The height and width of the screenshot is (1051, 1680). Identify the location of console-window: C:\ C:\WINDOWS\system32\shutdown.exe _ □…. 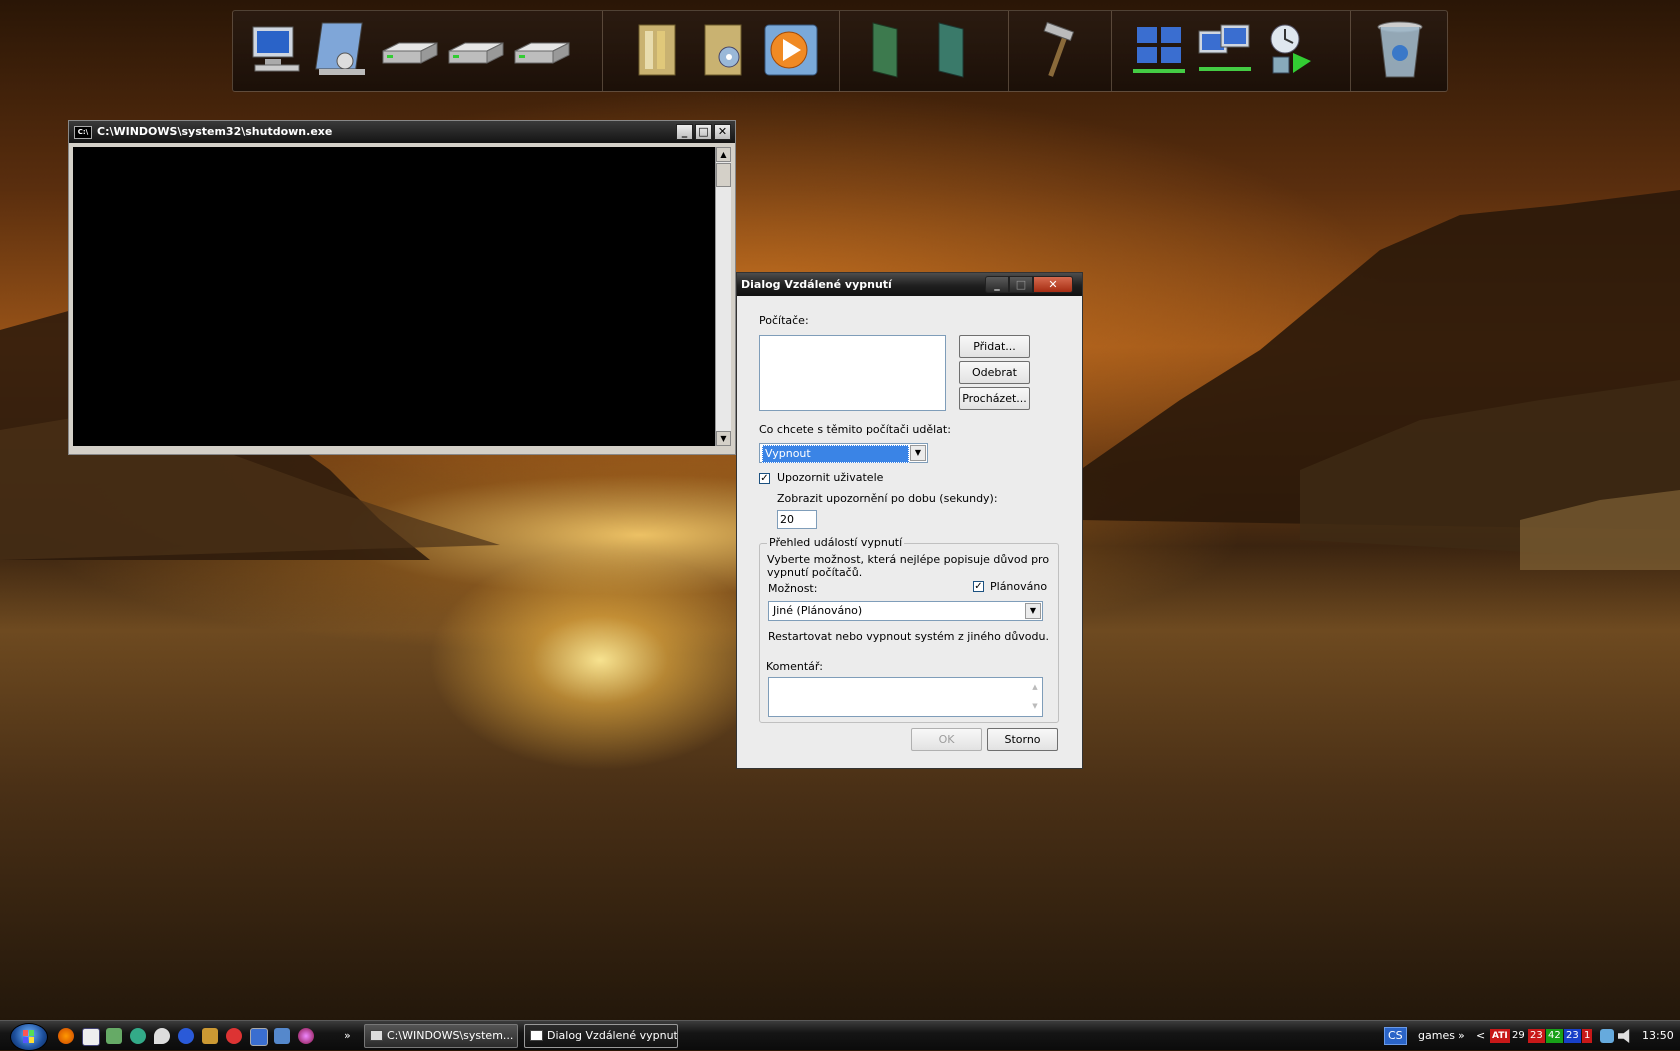
(402, 287).